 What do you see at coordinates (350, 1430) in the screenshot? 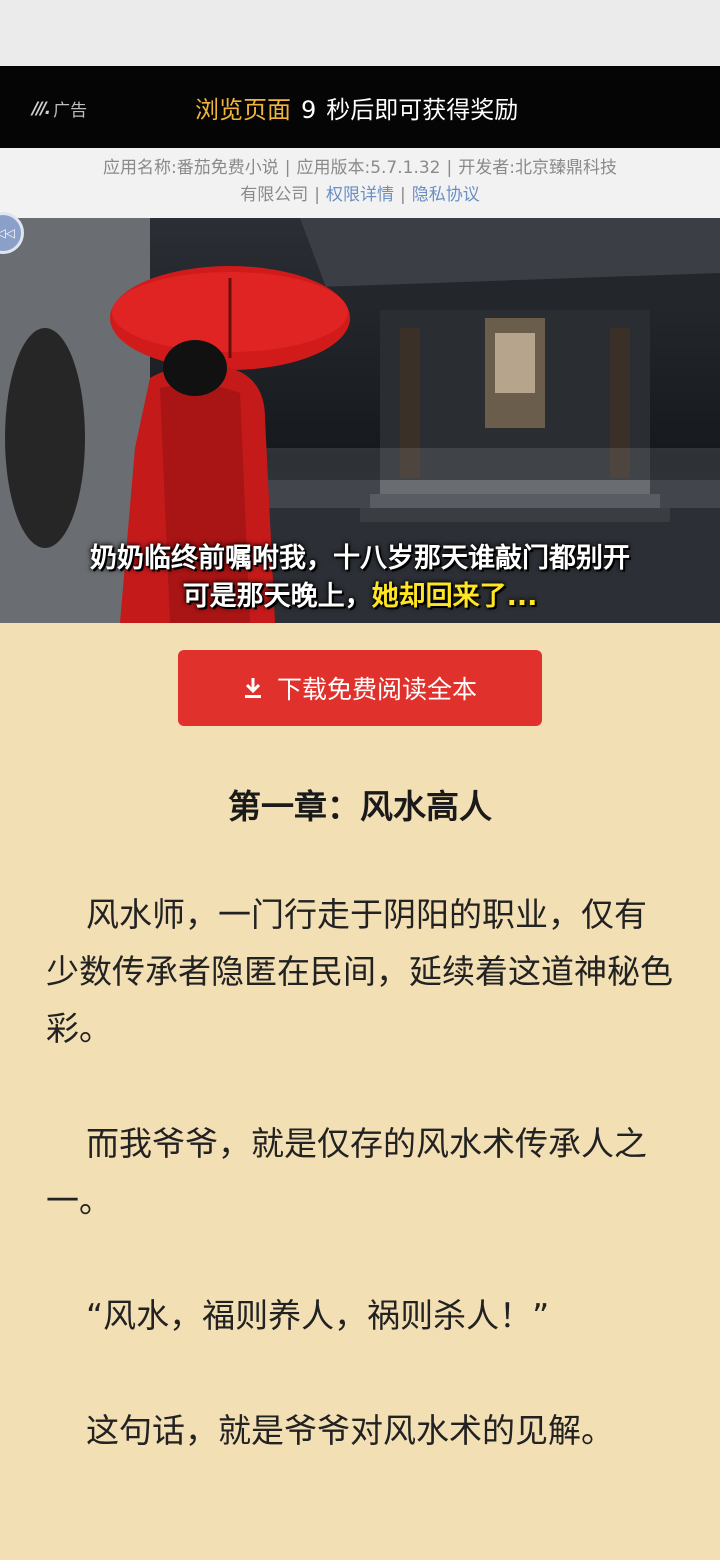
I see `paragraph: 这句话，就是爷爷对风水术的见解。` at bounding box center [350, 1430].